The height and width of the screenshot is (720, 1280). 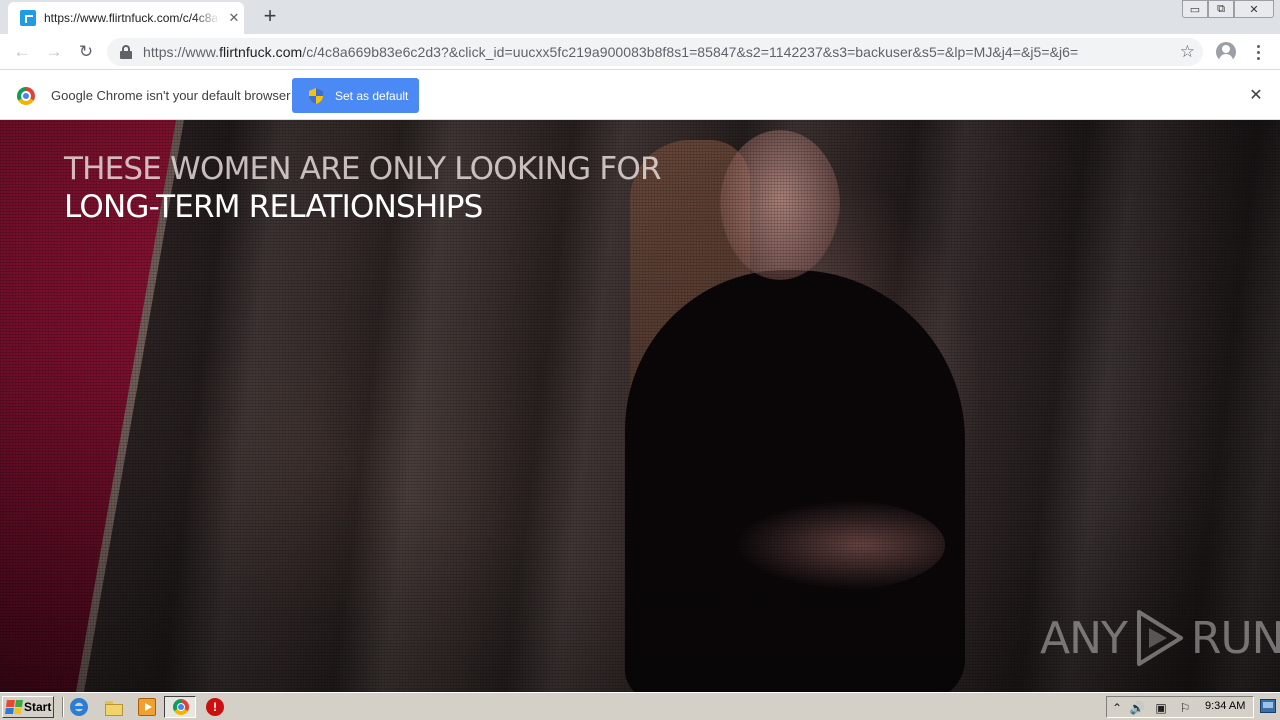 I want to click on infobar-close-icon: ✕, so click(x=1256, y=95).